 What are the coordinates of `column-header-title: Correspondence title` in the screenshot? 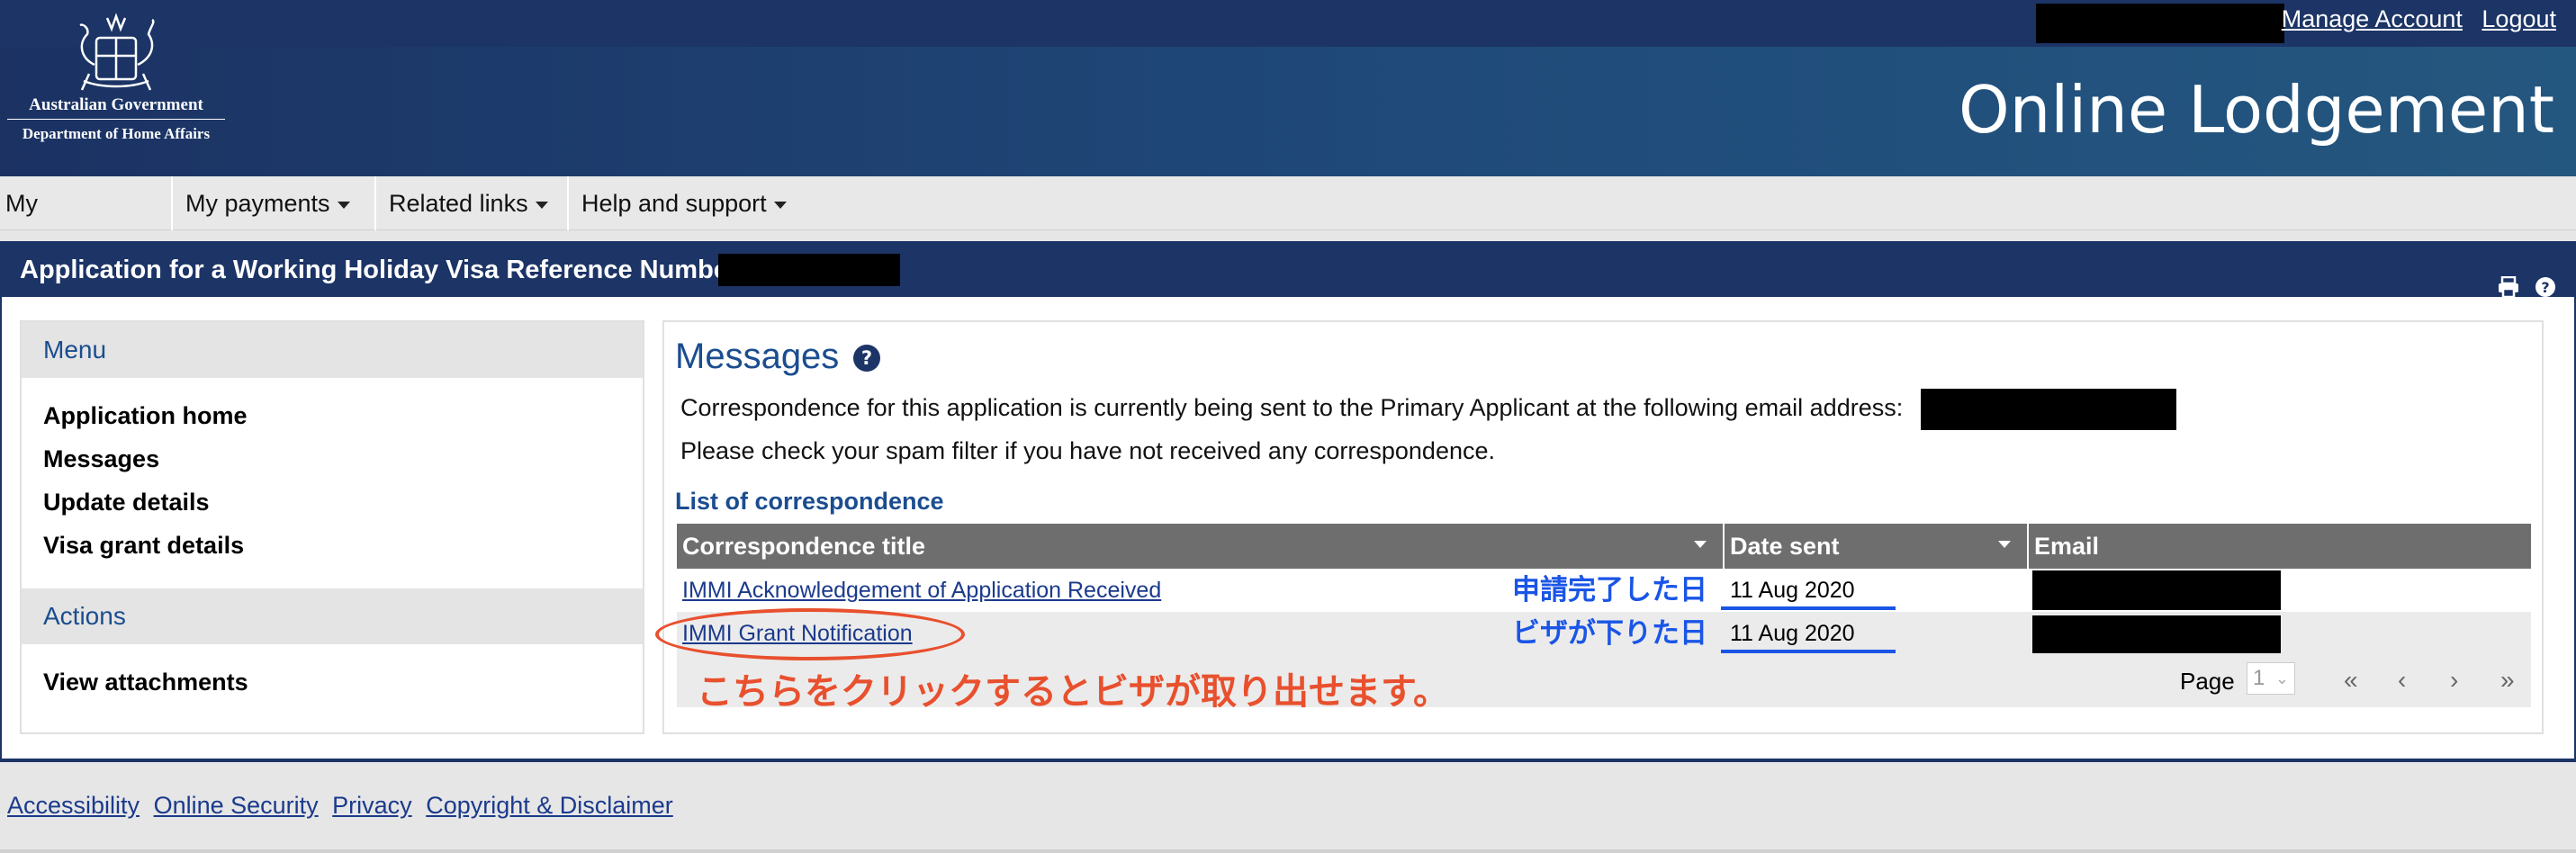 It's located at (801, 546).